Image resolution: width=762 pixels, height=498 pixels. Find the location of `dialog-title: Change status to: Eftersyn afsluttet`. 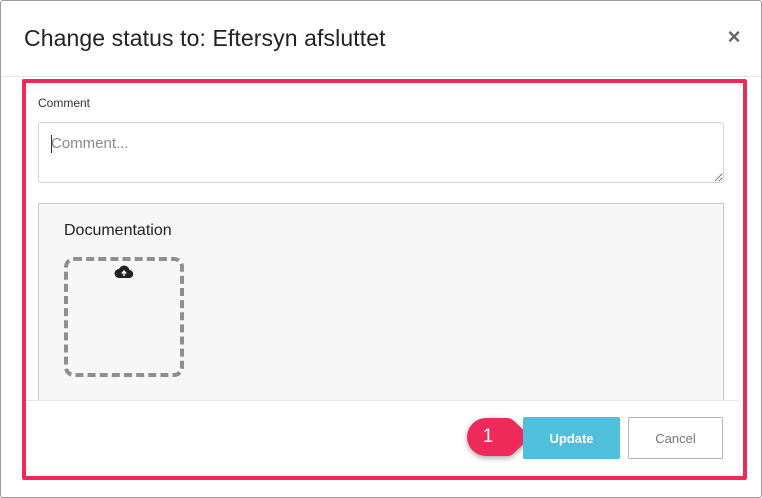

dialog-title: Change status to: Eftersyn afsluttet is located at coordinates (205, 38).